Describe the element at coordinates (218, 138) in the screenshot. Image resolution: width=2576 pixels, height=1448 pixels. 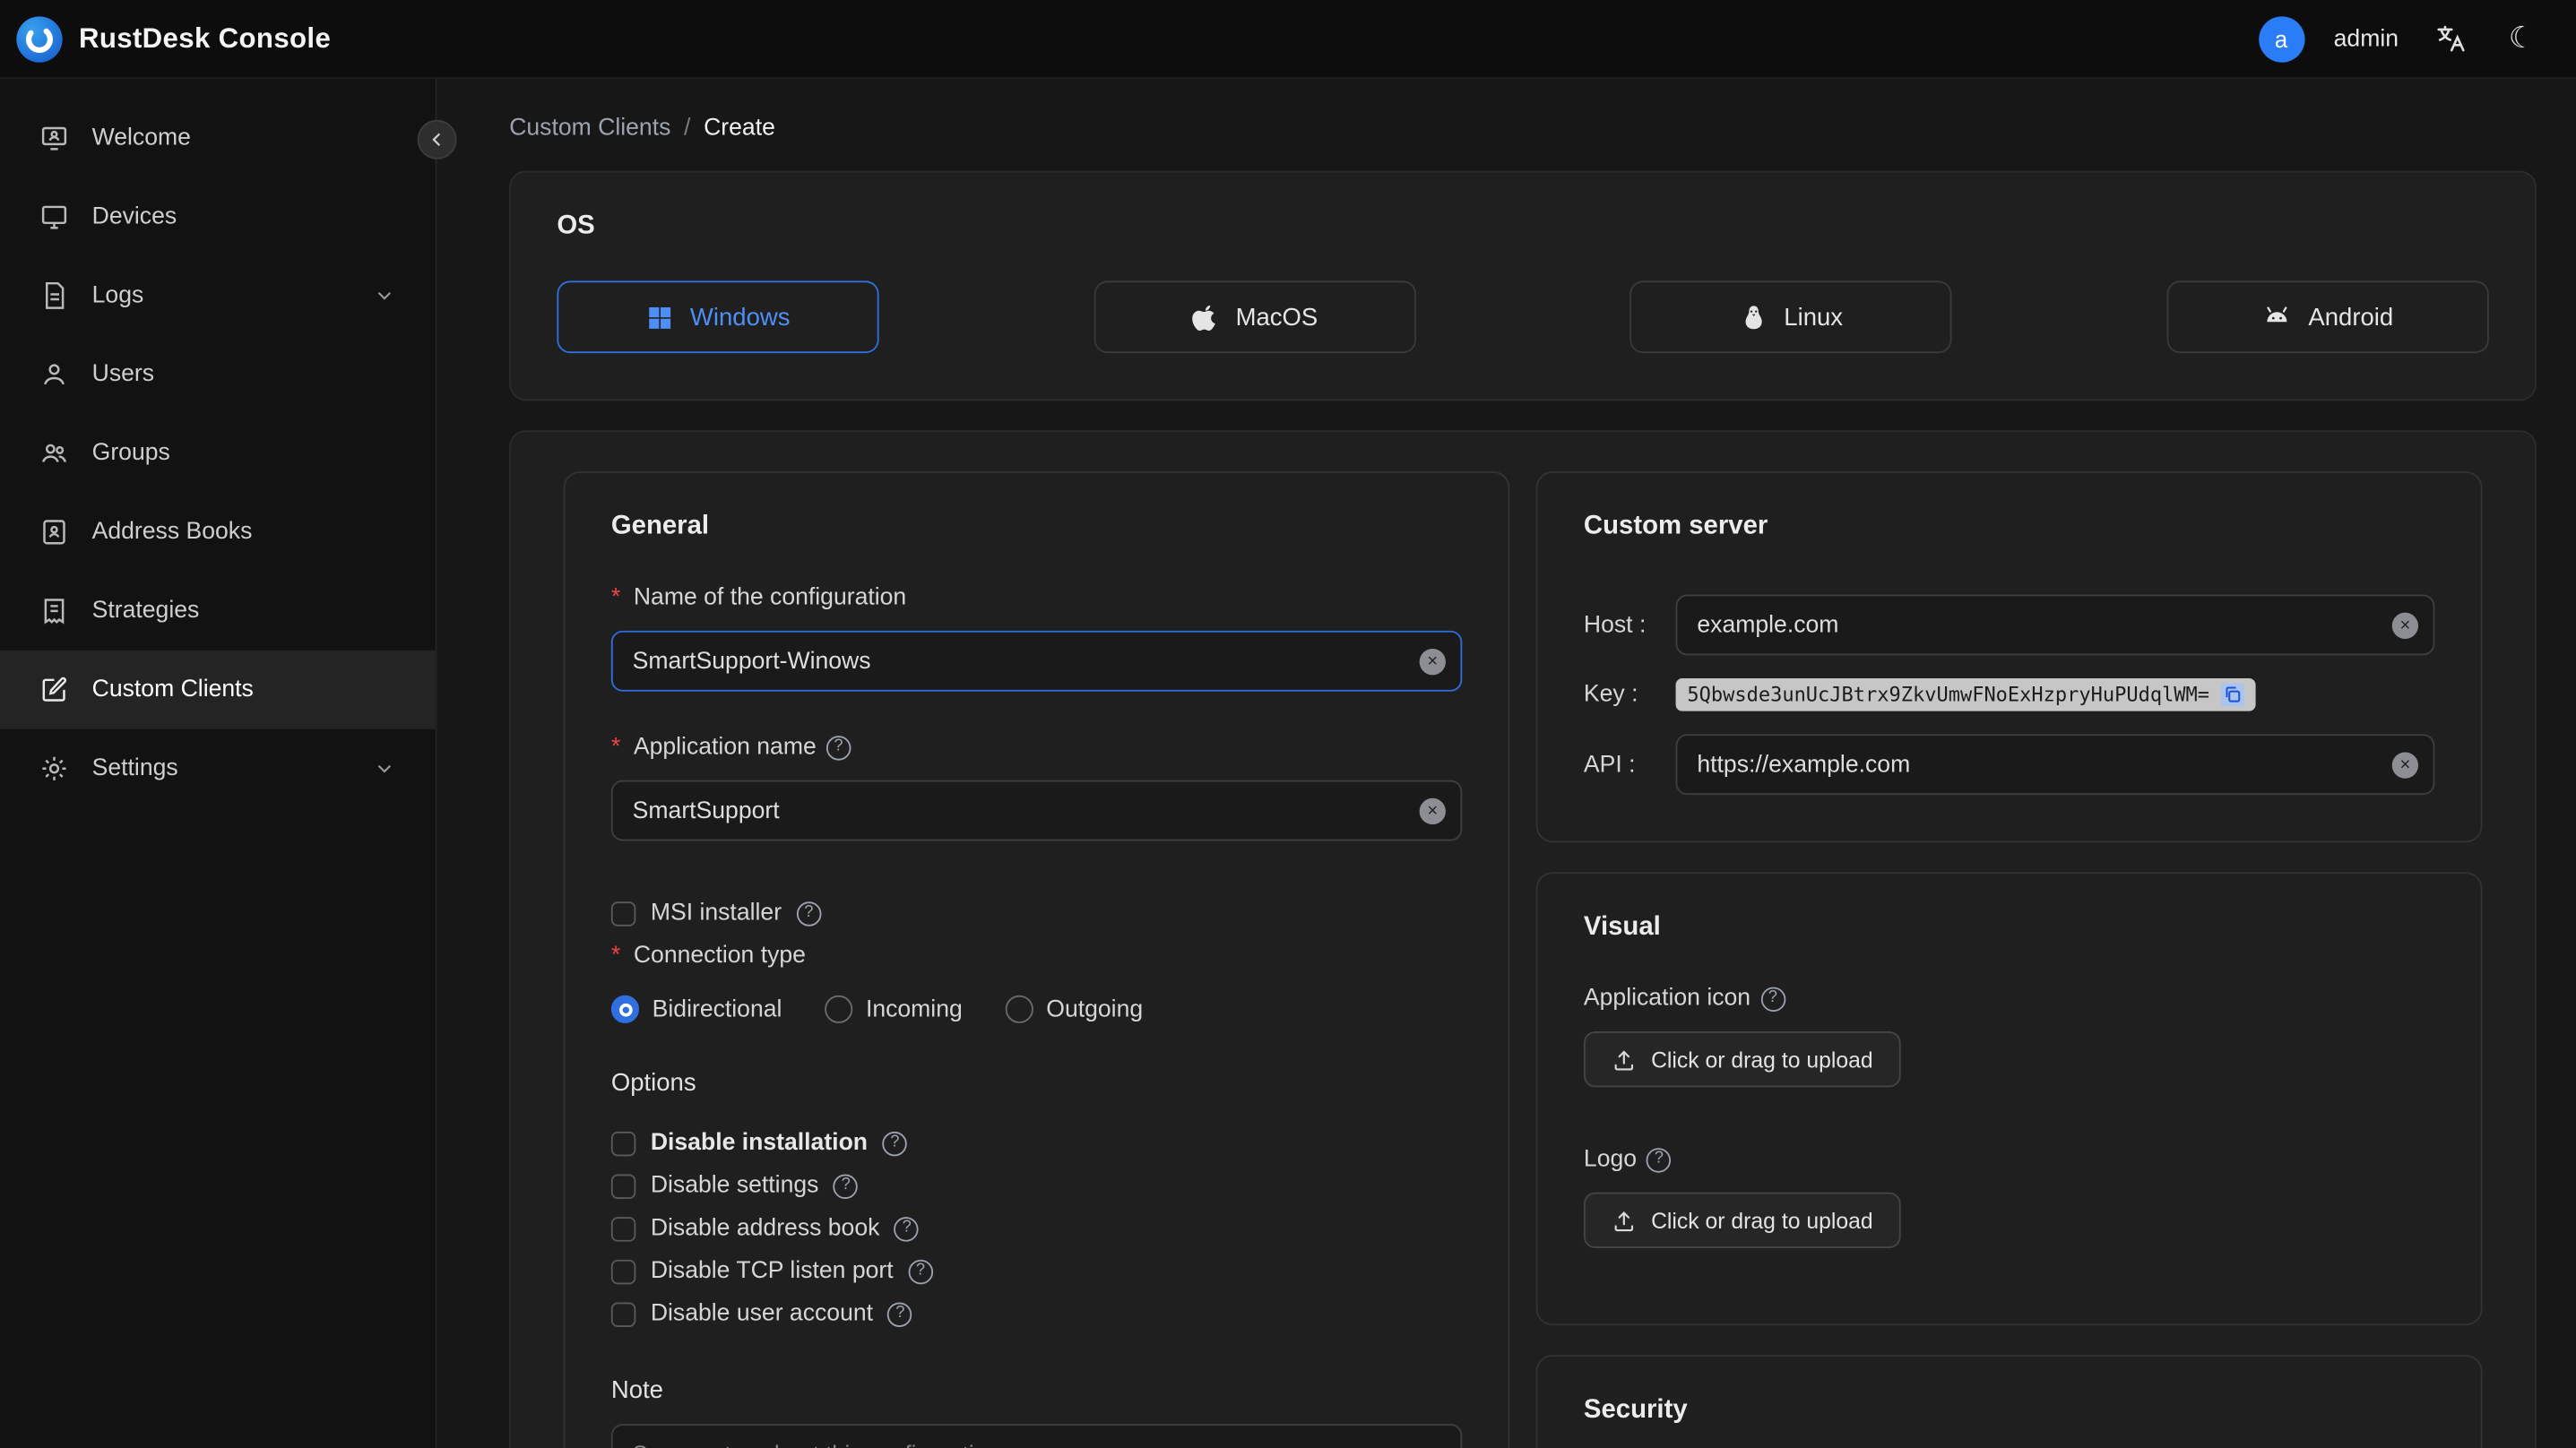
I see `sidebar-item-welcome: Welcome` at that location.